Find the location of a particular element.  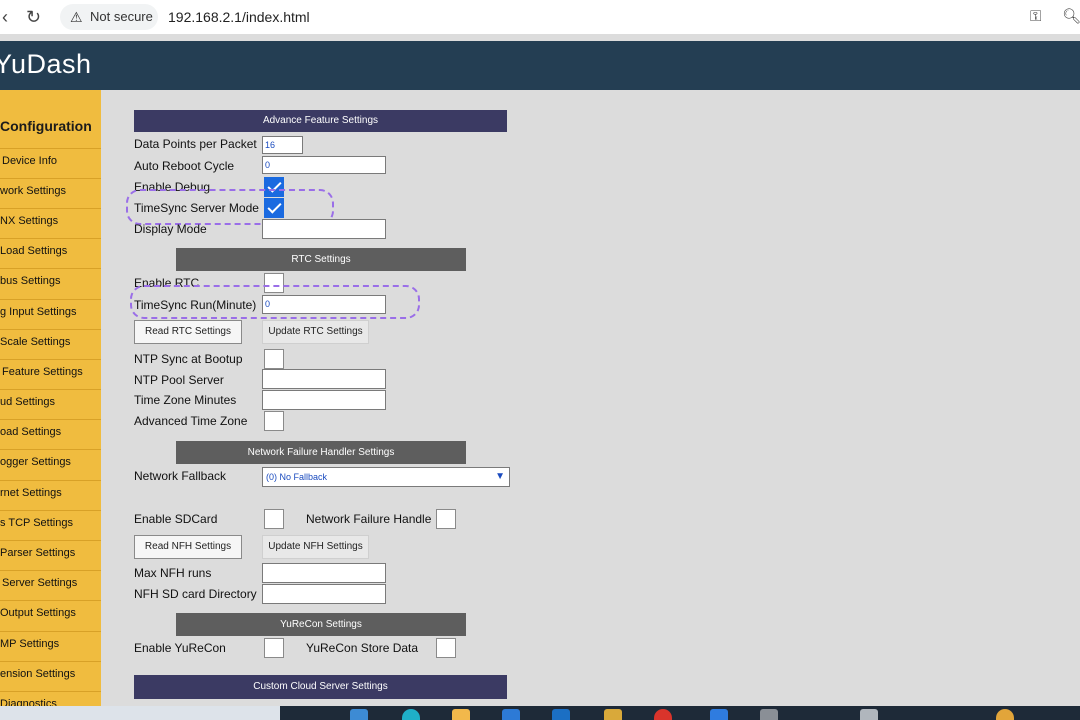

sidebar-item: Parser Settings is located at coordinates (50, 555).